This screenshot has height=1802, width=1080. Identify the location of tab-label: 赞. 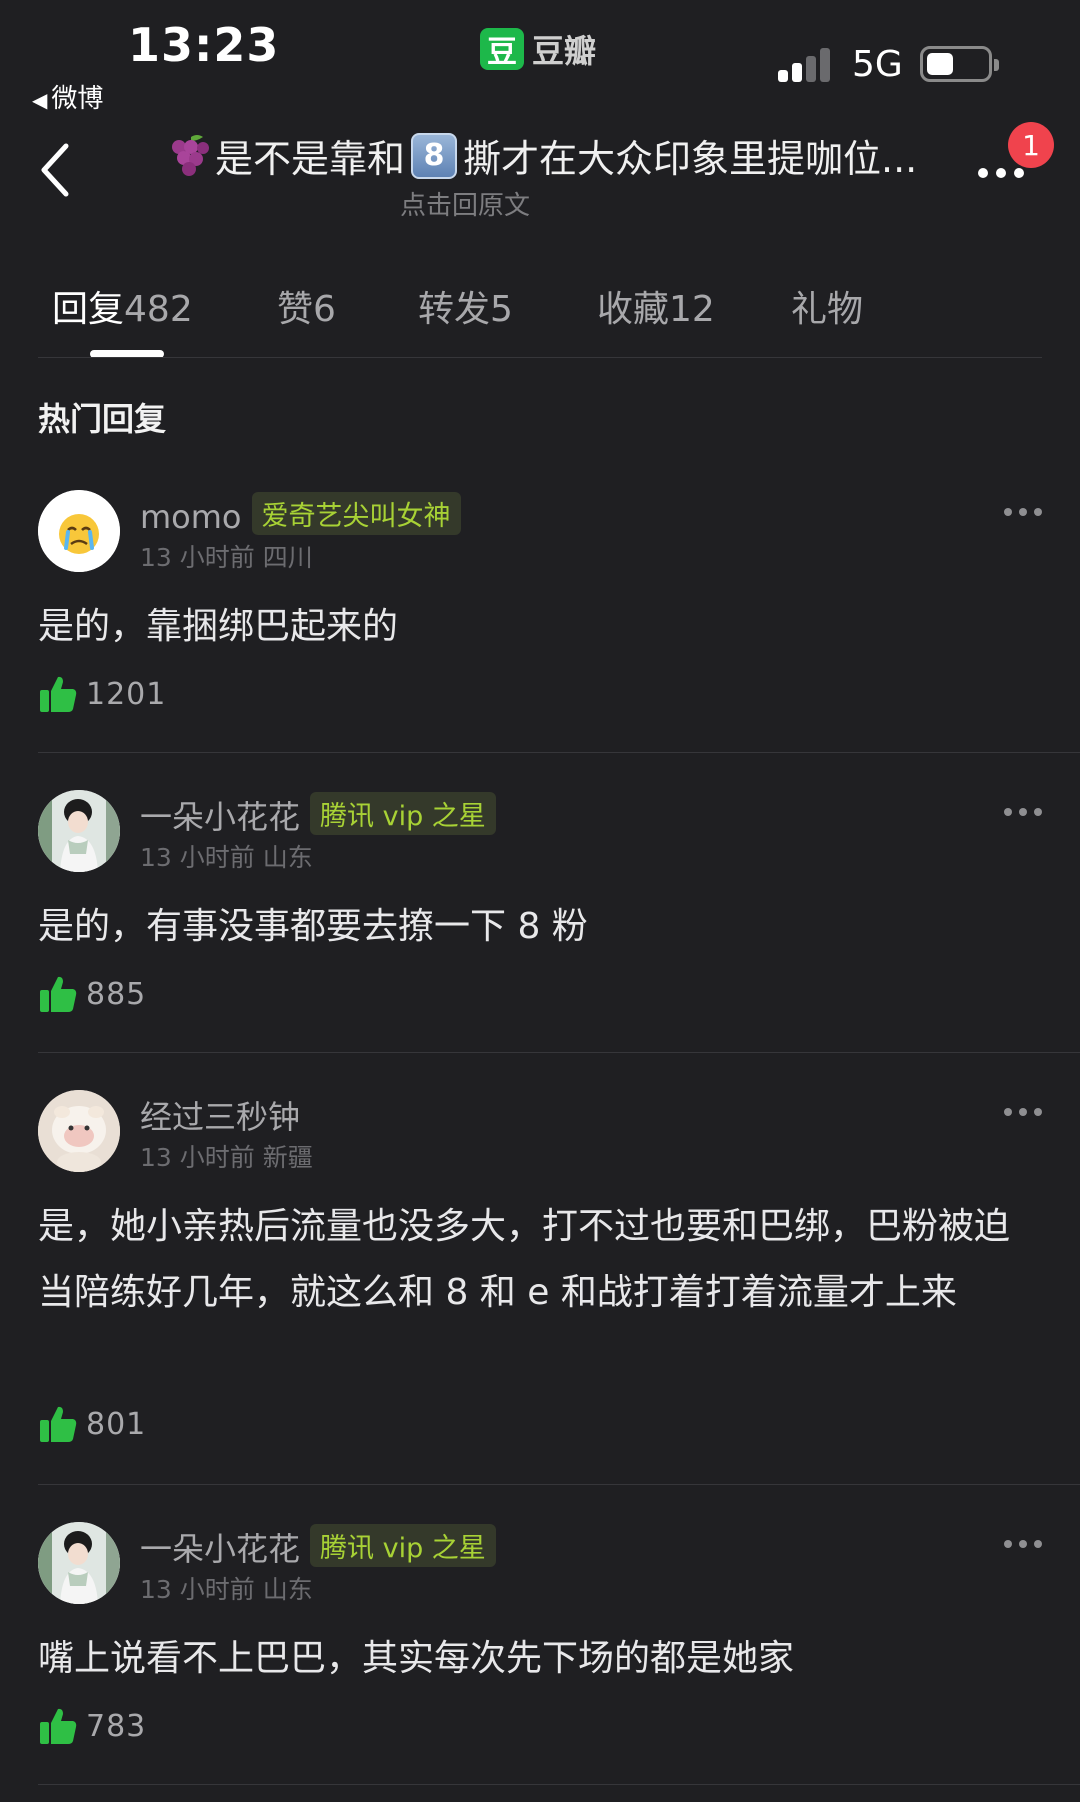
(295, 309).